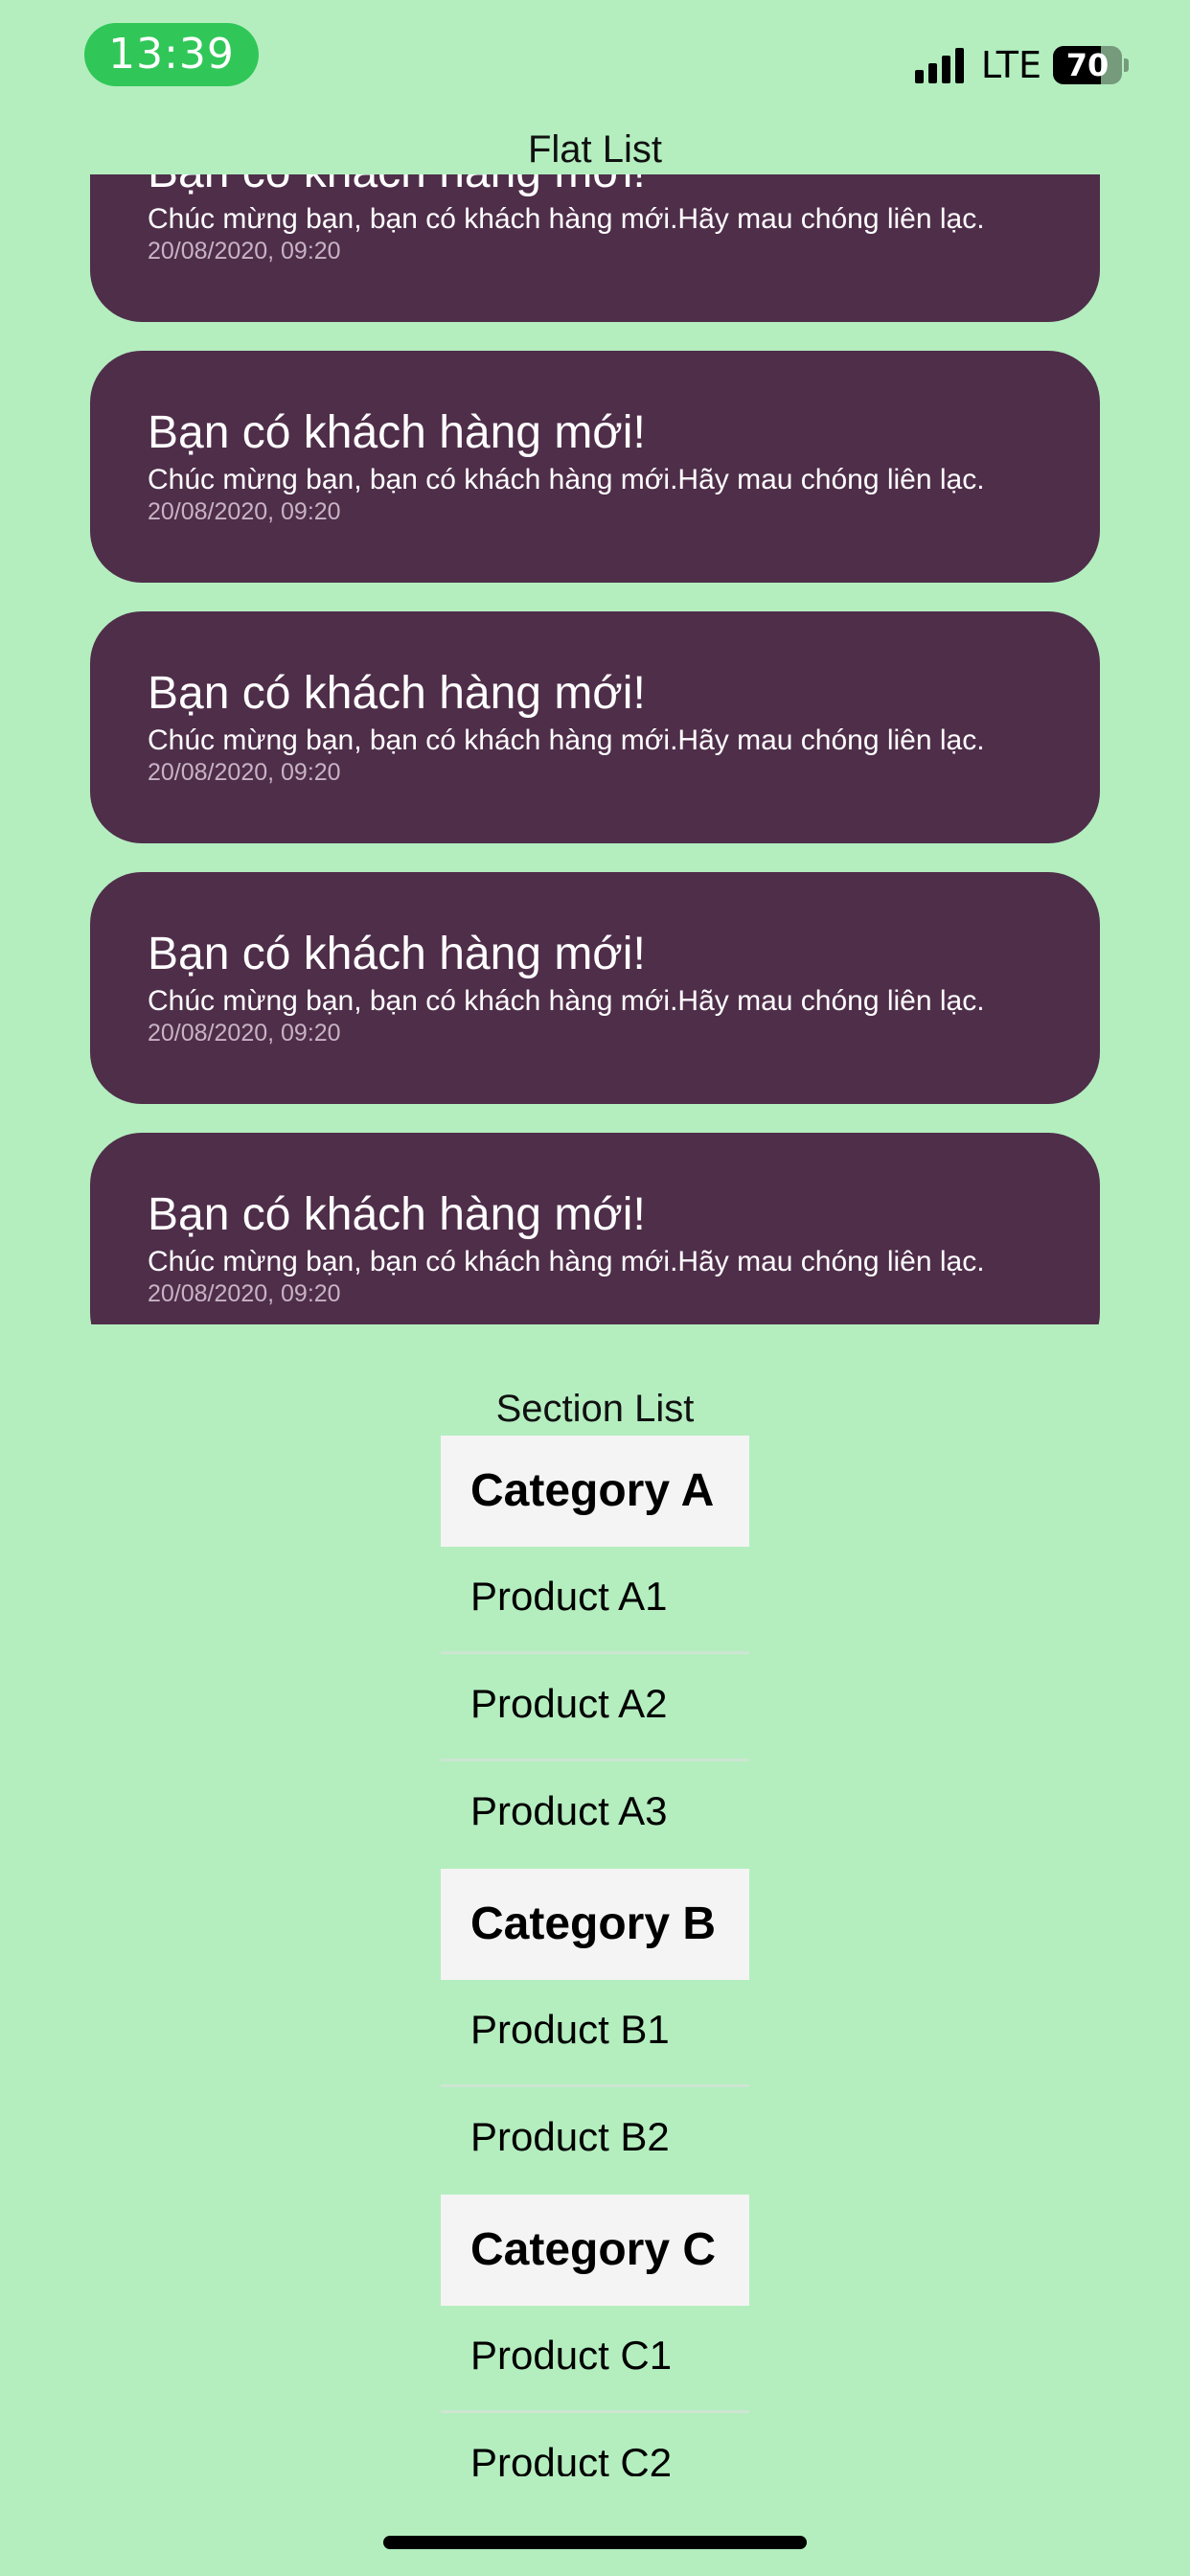 This screenshot has height=2576, width=1190. I want to click on list-item: Product A1, so click(595, 1600).